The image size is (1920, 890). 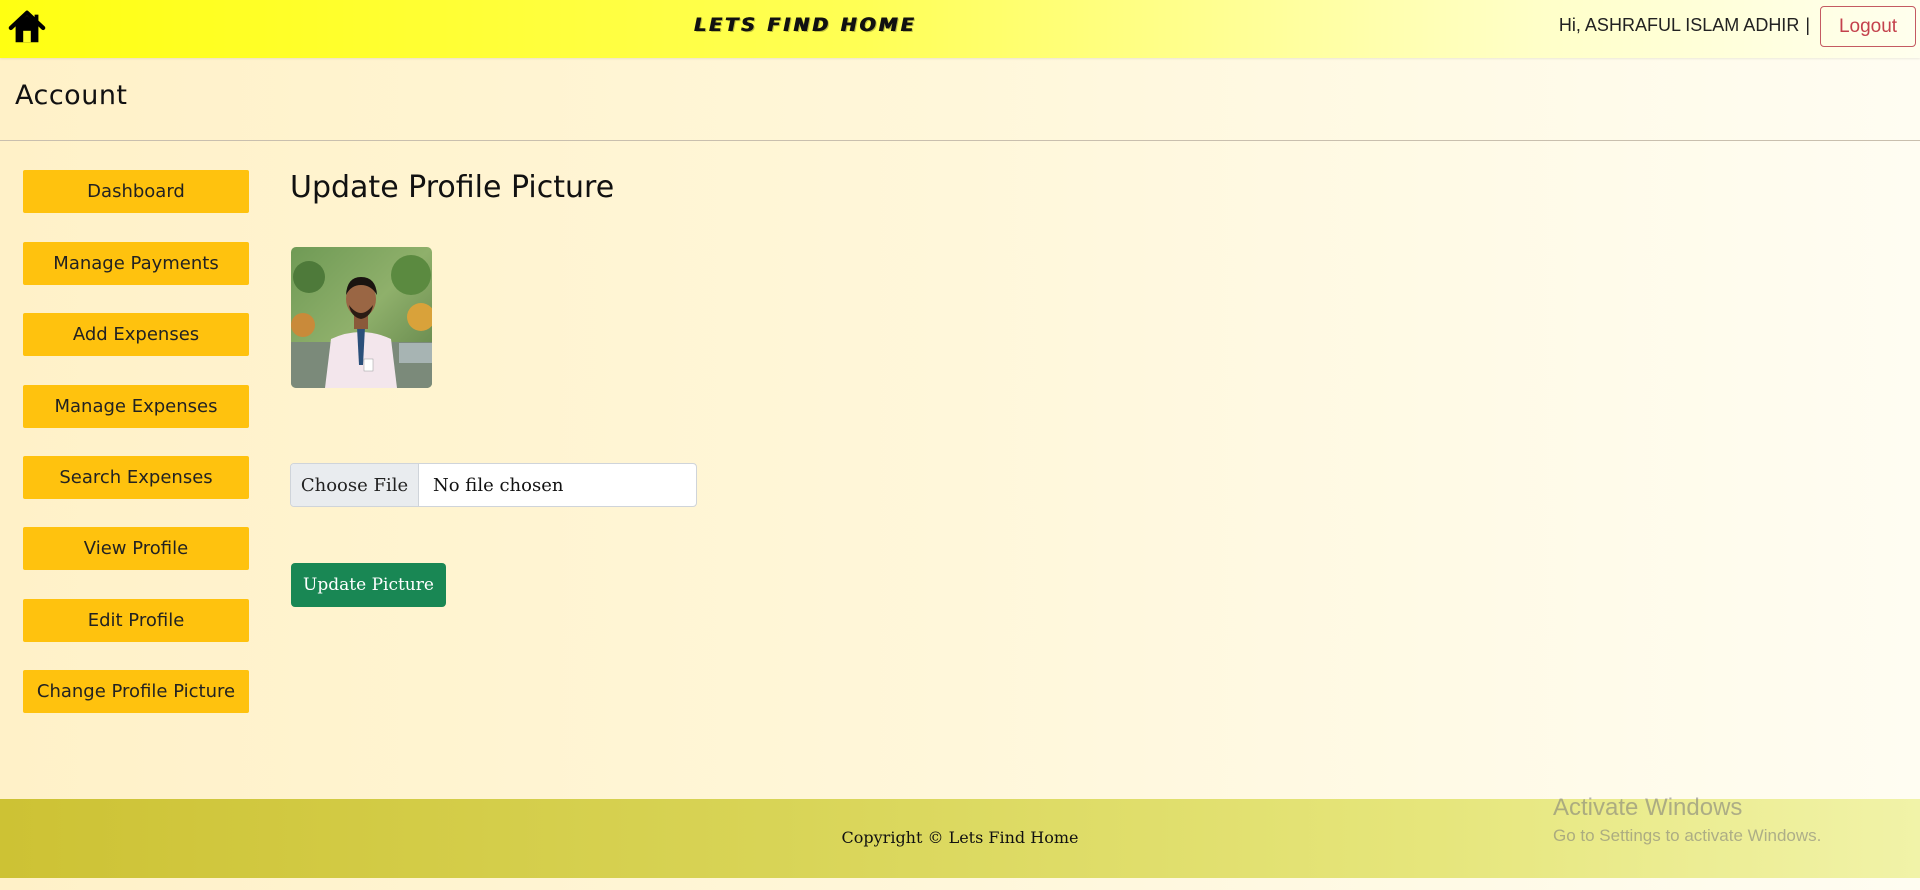 What do you see at coordinates (136, 691) in the screenshot?
I see `sidebar-item-change-profile-picture: Change Profile Picture` at bounding box center [136, 691].